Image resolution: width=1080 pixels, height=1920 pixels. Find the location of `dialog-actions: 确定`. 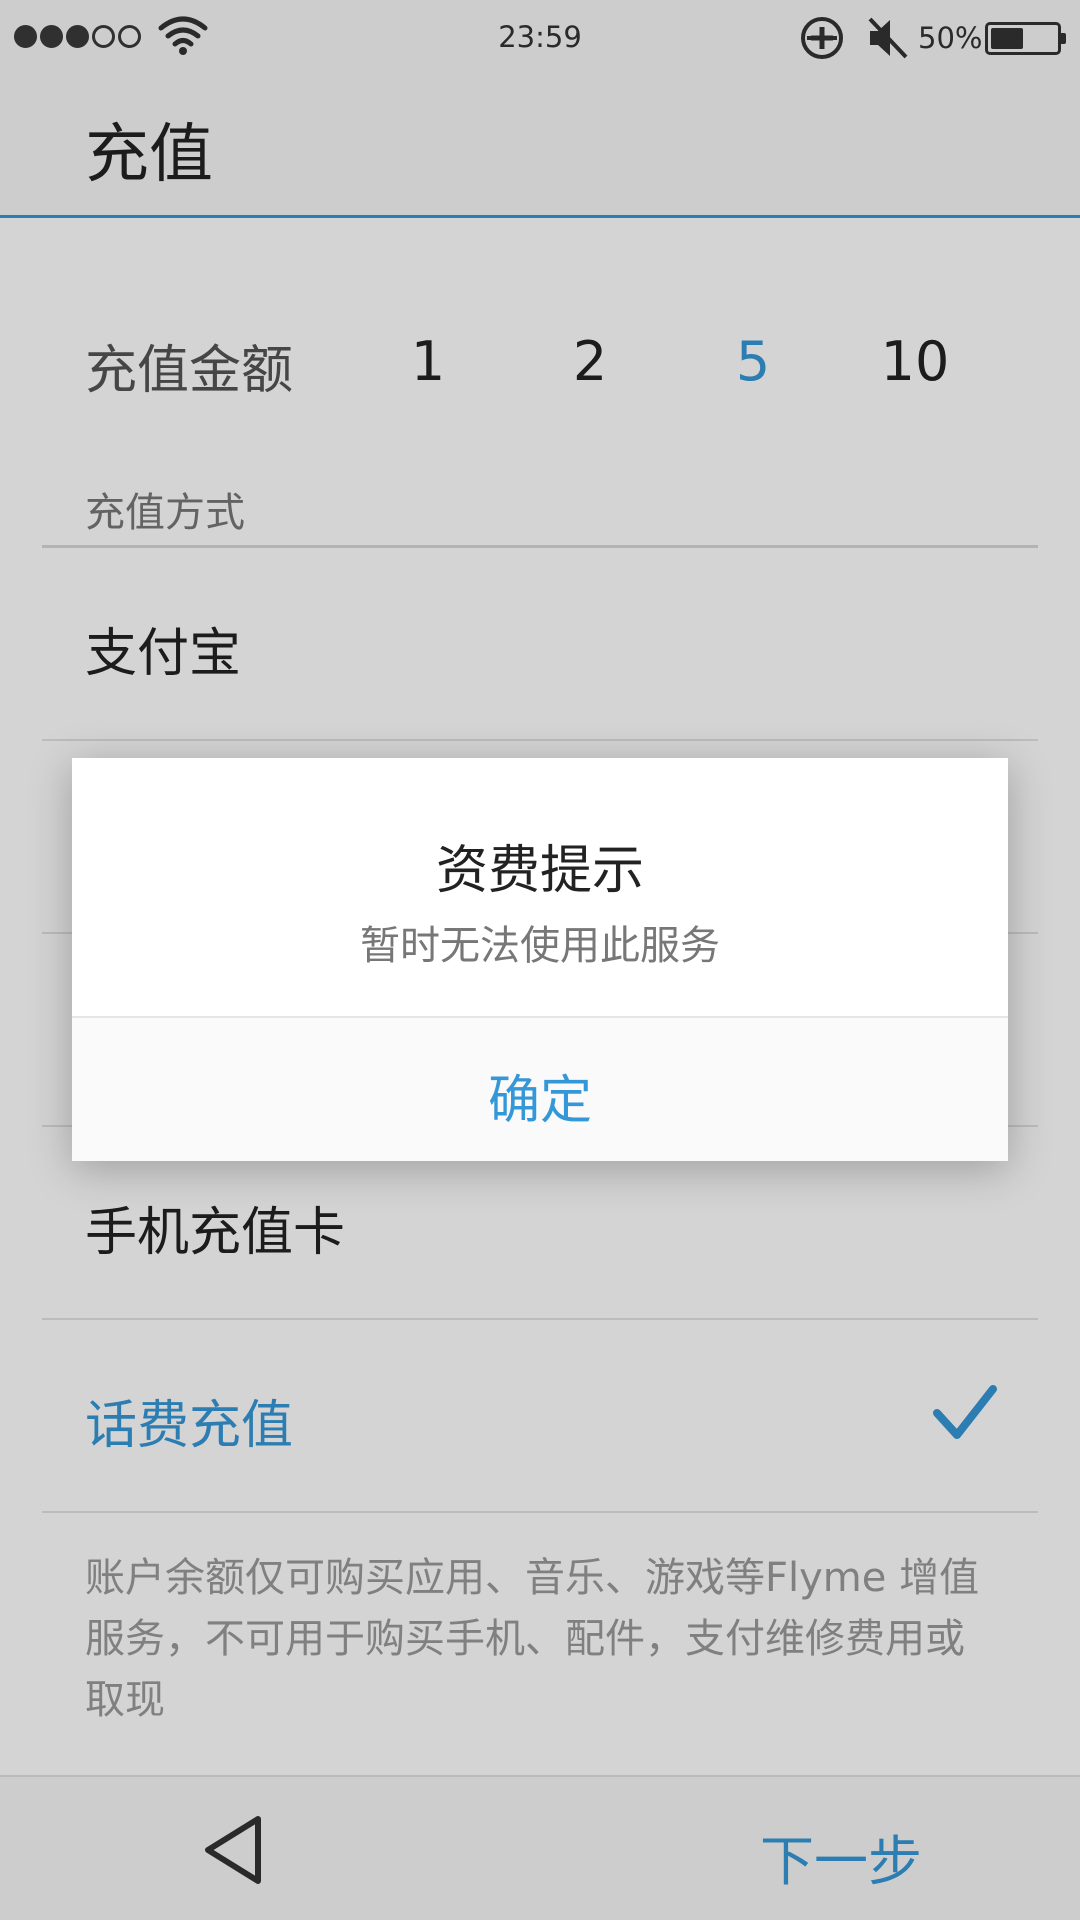

dialog-actions: 确定 is located at coordinates (540, 1088).